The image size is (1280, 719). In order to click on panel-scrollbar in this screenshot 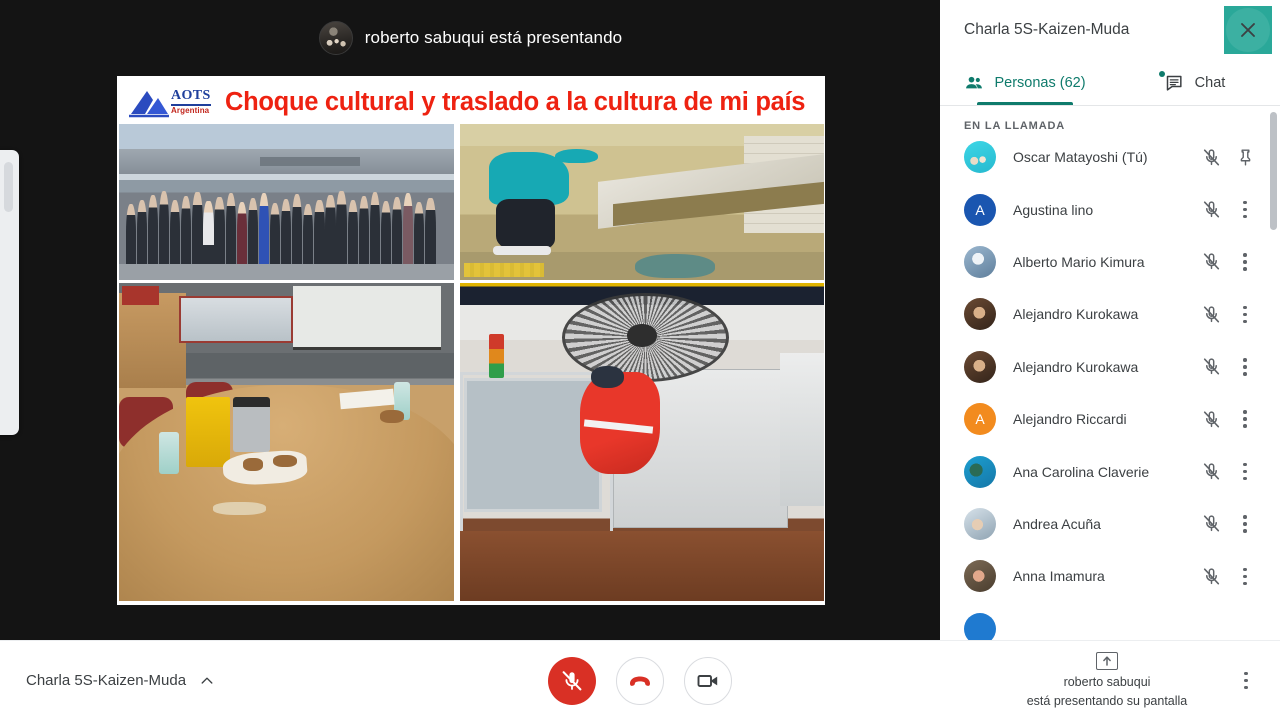, I will do `click(1273, 171)`.